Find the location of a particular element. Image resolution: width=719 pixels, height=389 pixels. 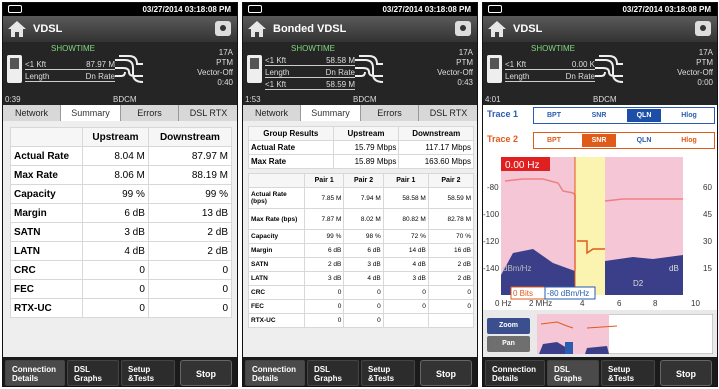

line-profile: 17A PTM Vector-Off 0:43 is located at coordinates (455, 67).